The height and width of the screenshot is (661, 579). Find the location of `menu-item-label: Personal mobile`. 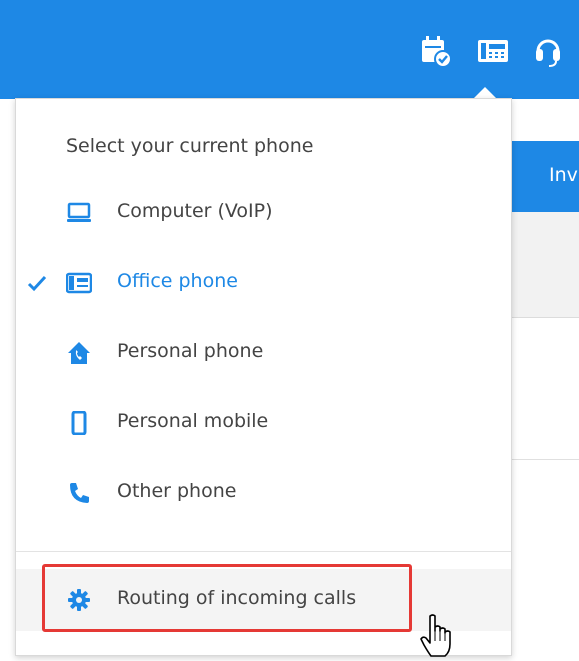

menu-item-label: Personal mobile is located at coordinates (193, 421).